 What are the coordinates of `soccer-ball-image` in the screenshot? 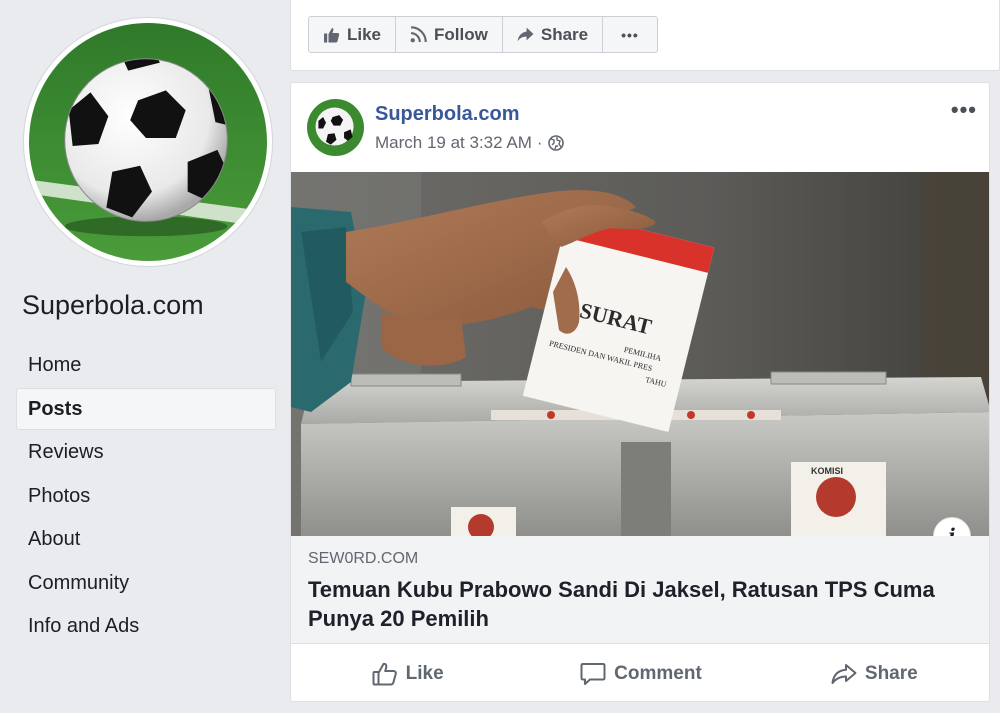 It's located at (148, 142).